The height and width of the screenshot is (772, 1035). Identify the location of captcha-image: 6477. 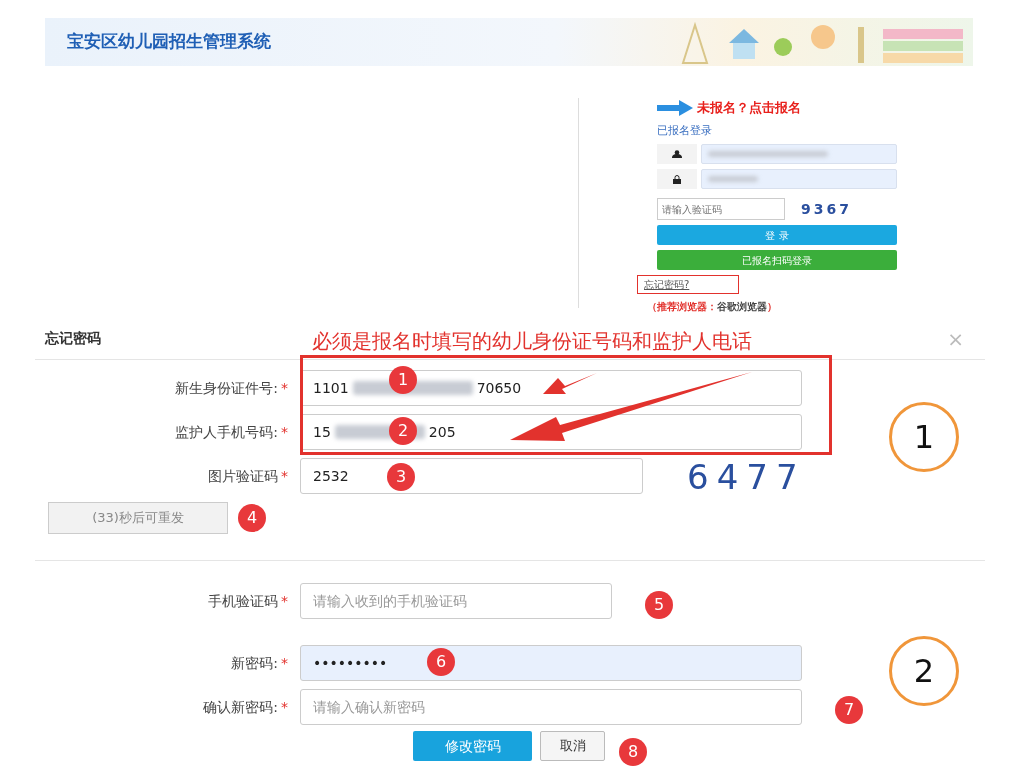
(746, 476).